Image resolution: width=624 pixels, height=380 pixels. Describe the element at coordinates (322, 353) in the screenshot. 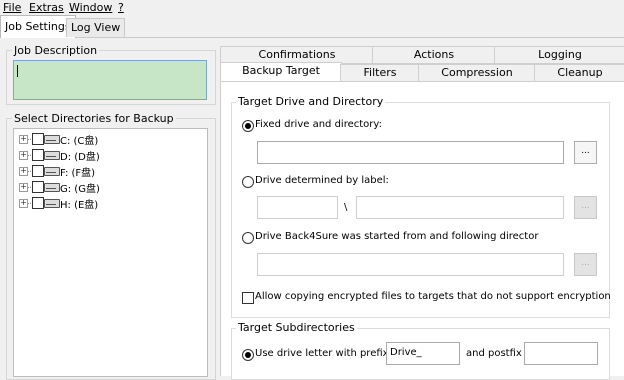

I see `use-prefix-label: Use drive letter with prefix` at that location.